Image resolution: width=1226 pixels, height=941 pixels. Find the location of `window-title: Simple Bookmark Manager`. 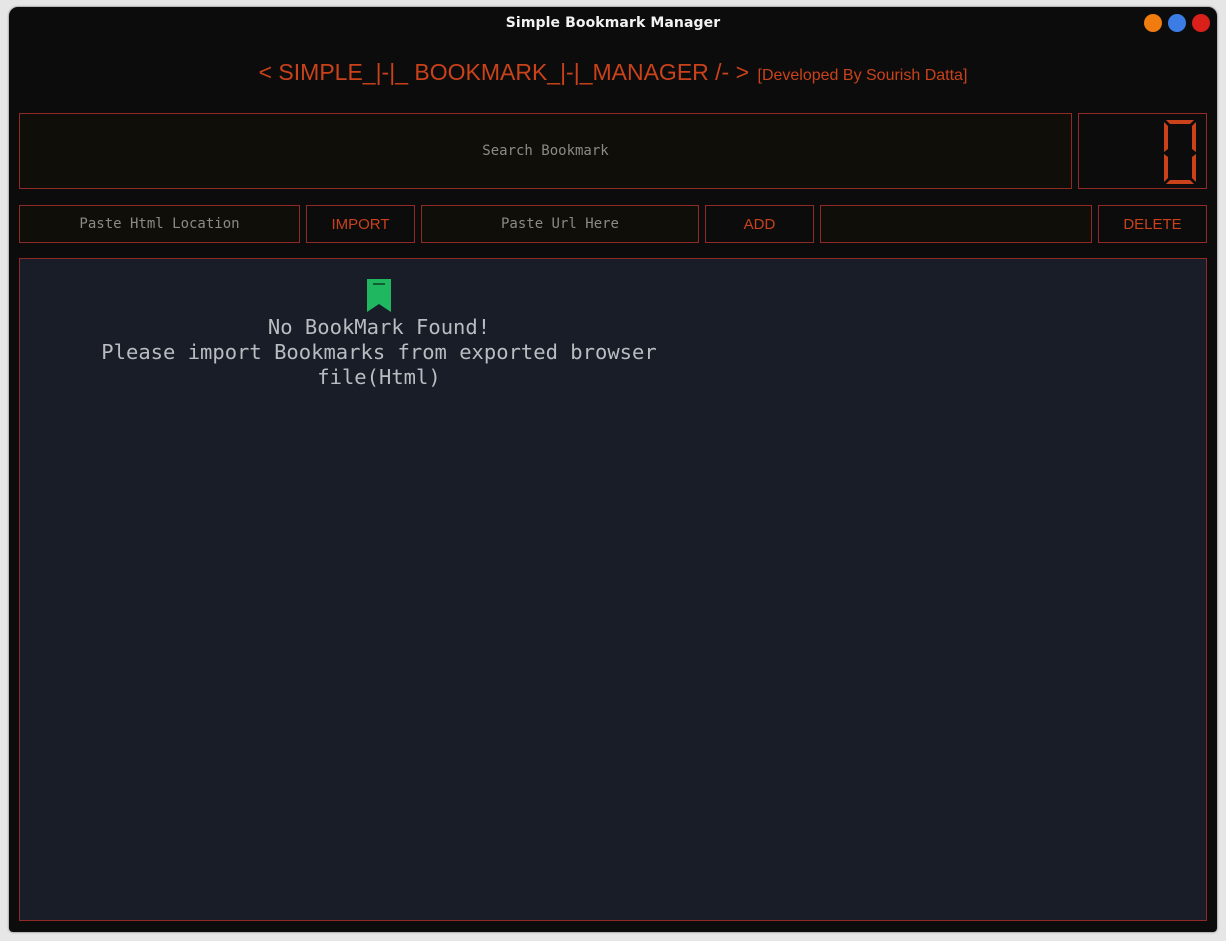

window-title: Simple Bookmark Manager is located at coordinates (613, 23).